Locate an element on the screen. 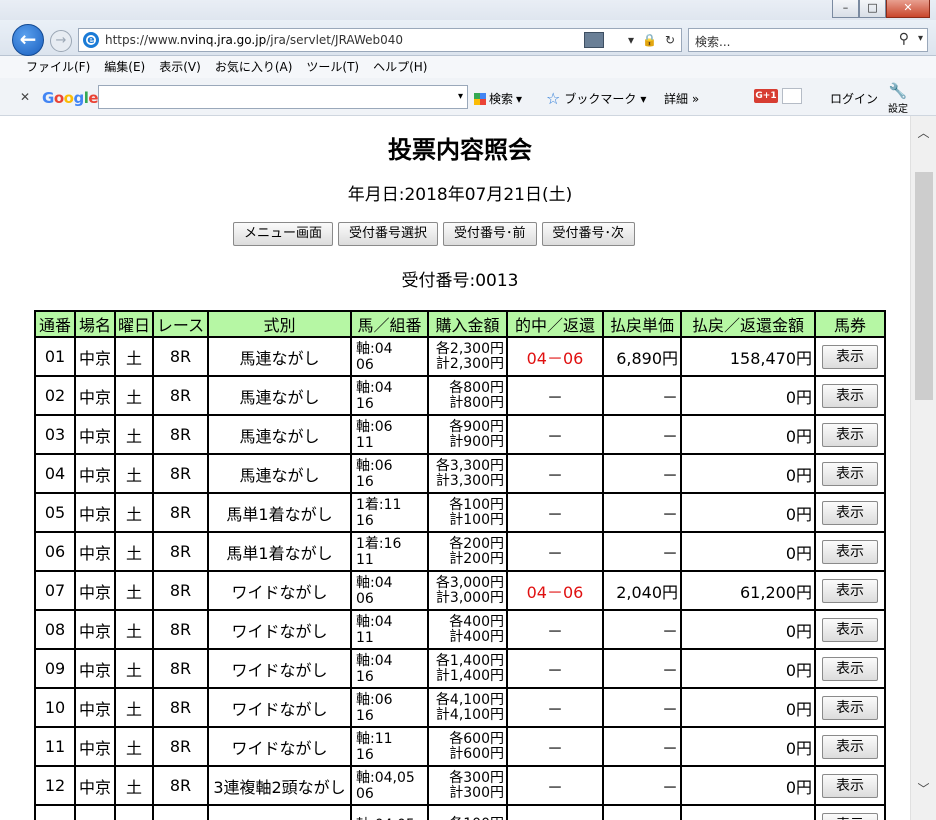 The width and height of the screenshot is (936, 820). forward-arrow-icon: → is located at coordinates (61, 41).